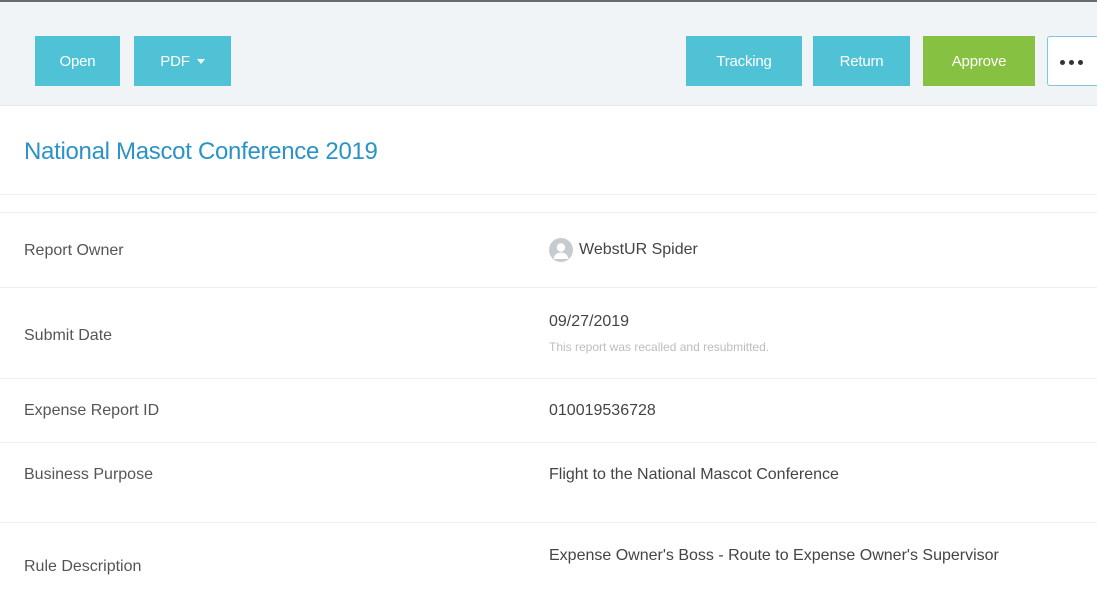 Image resolution: width=1097 pixels, height=595 pixels. What do you see at coordinates (694, 474) in the screenshot?
I see `business-purpose-value: Flight to the National Mascot Conference` at bounding box center [694, 474].